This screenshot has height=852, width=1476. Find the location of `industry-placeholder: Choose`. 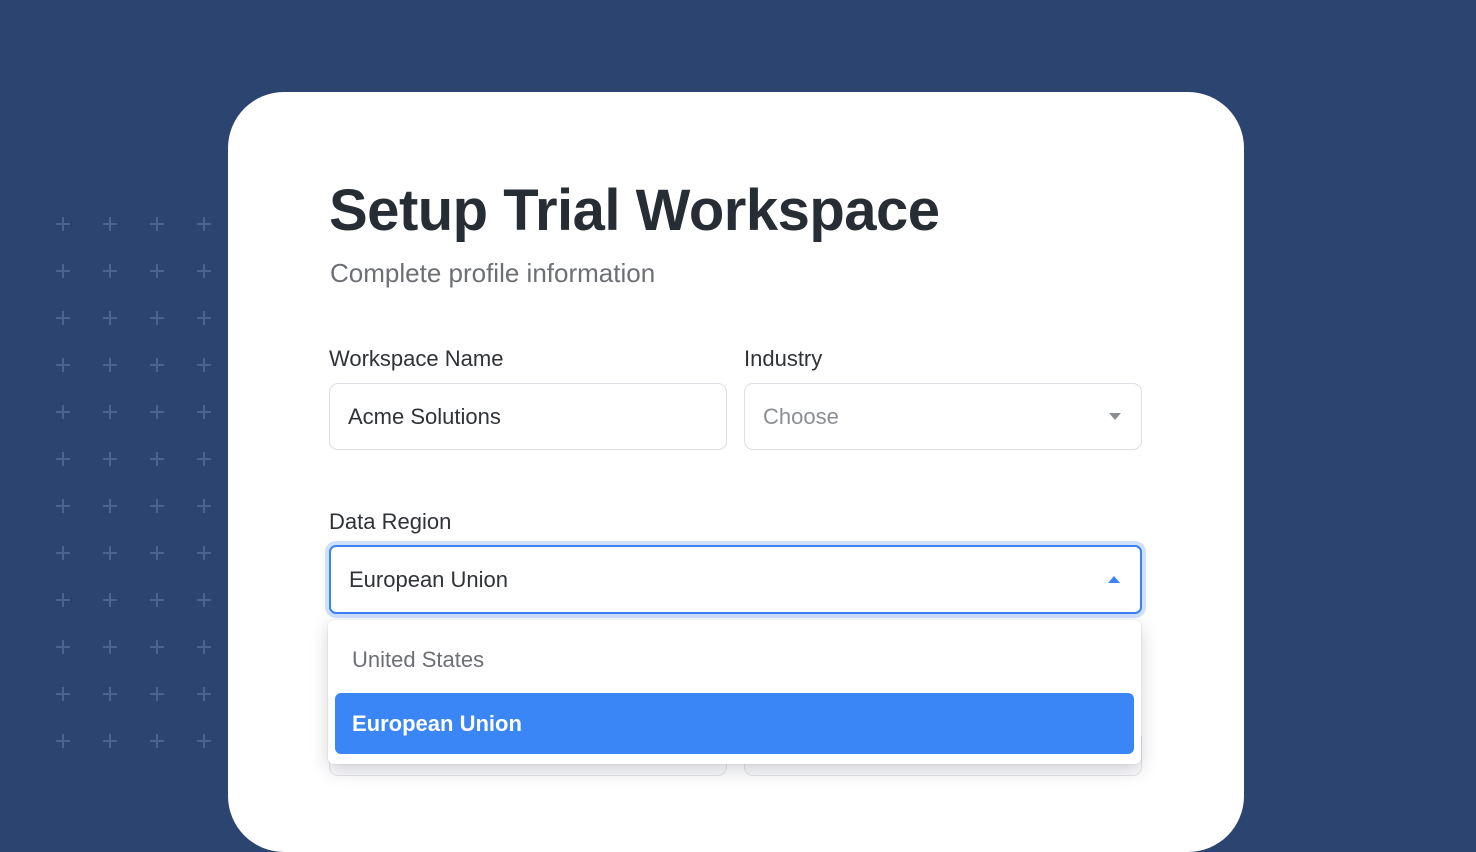

industry-placeholder: Choose is located at coordinates (801, 416).